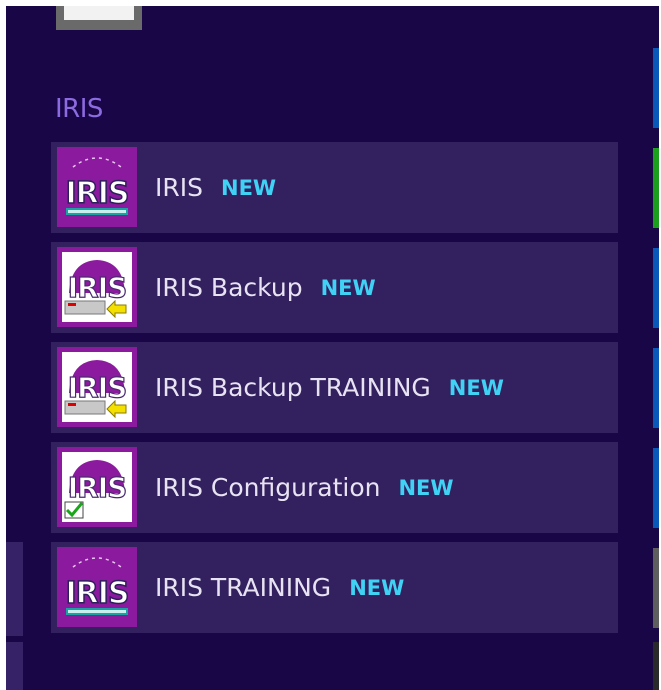  I want to click on iris-configuration-icon: IRIS, so click(97, 487).